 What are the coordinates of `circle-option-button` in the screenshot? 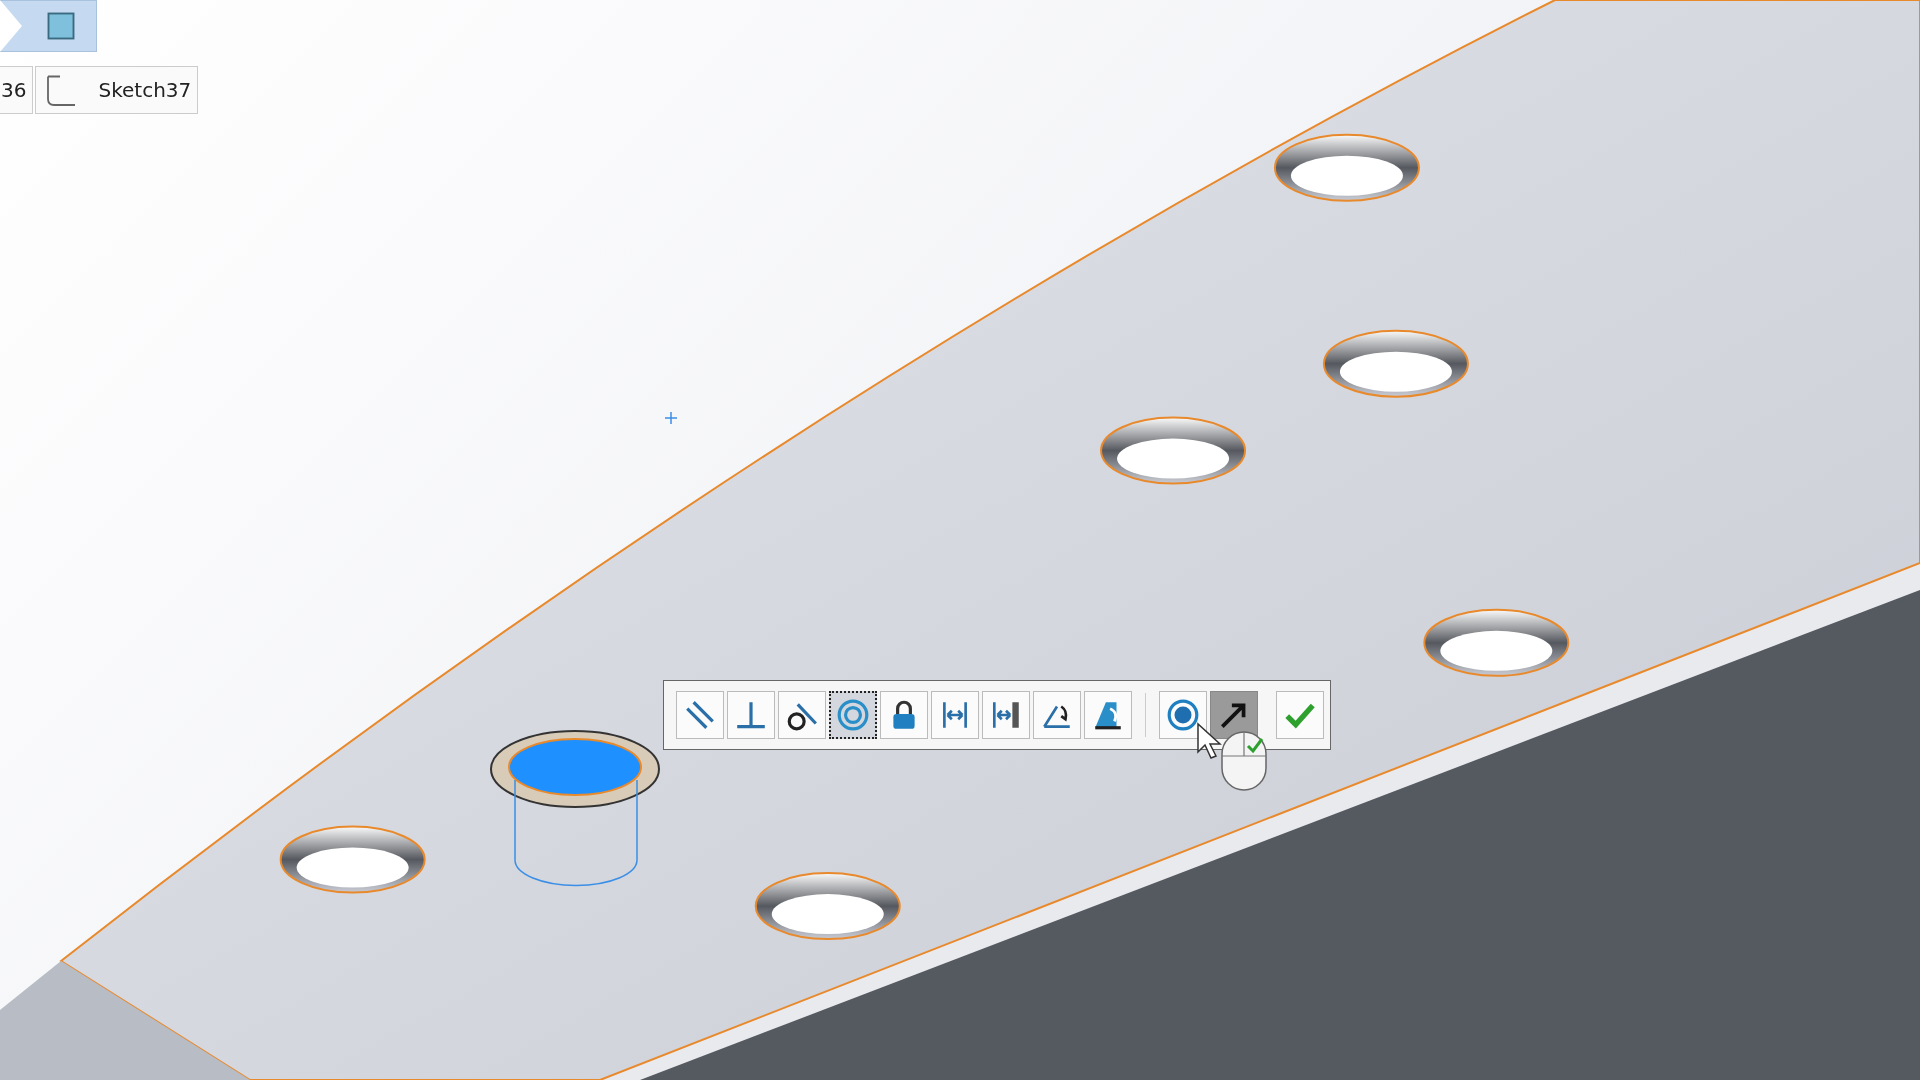 It's located at (1183, 715).